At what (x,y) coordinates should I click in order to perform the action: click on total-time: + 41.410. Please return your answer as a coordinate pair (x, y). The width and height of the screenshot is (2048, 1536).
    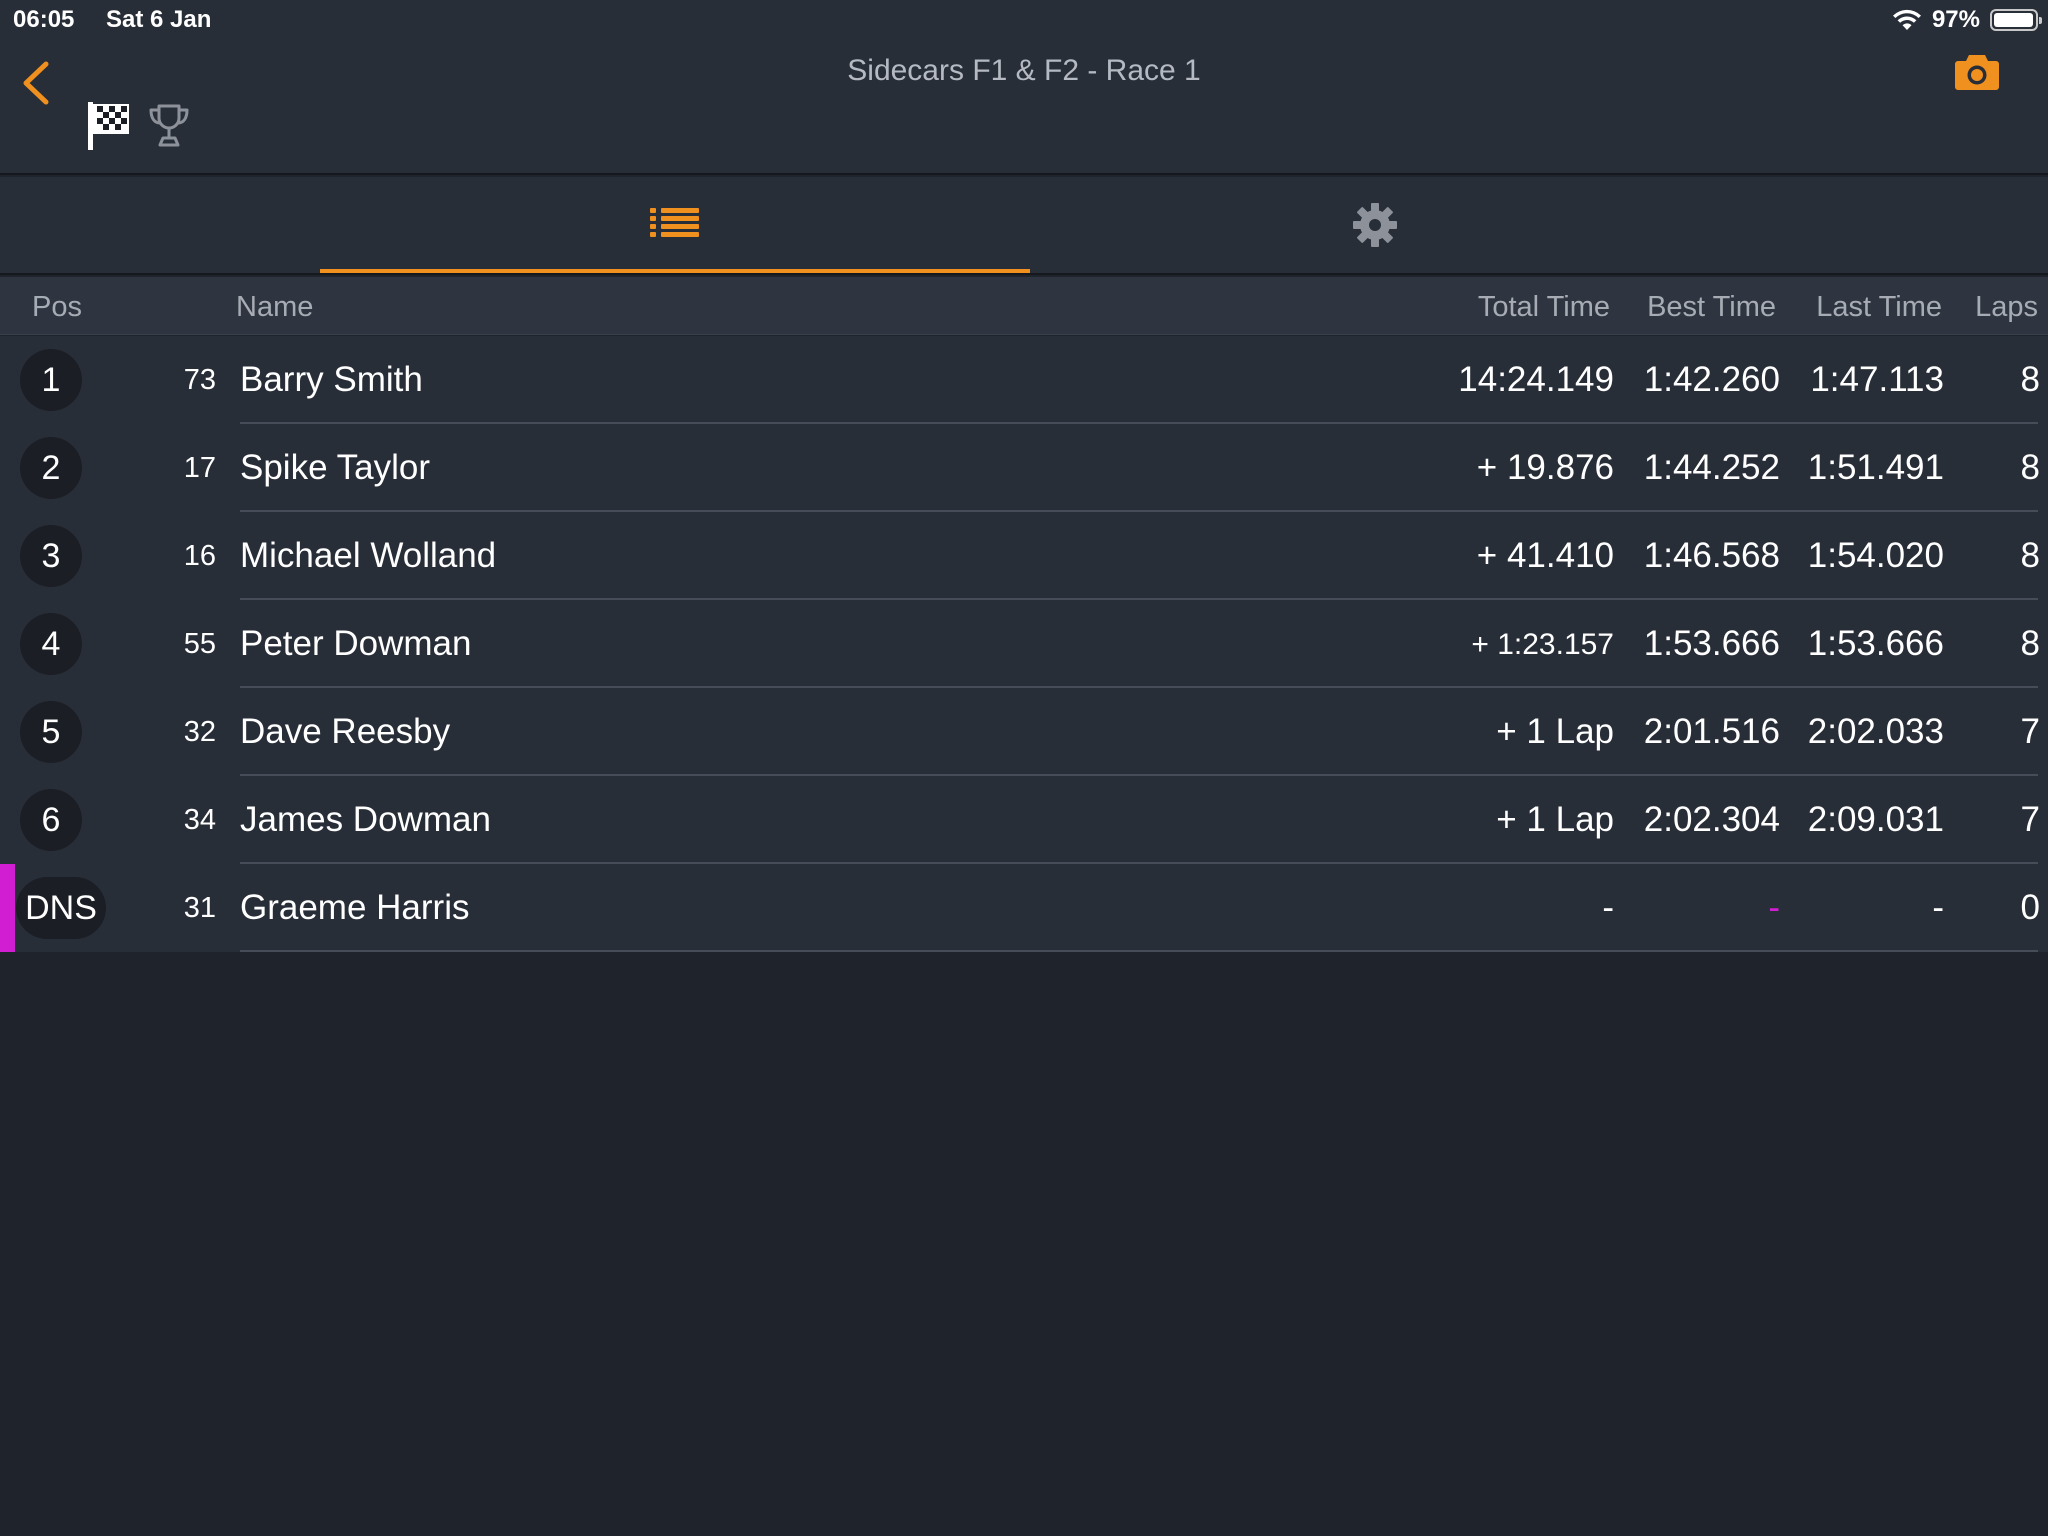
    Looking at the image, I should click on (1545, 555).